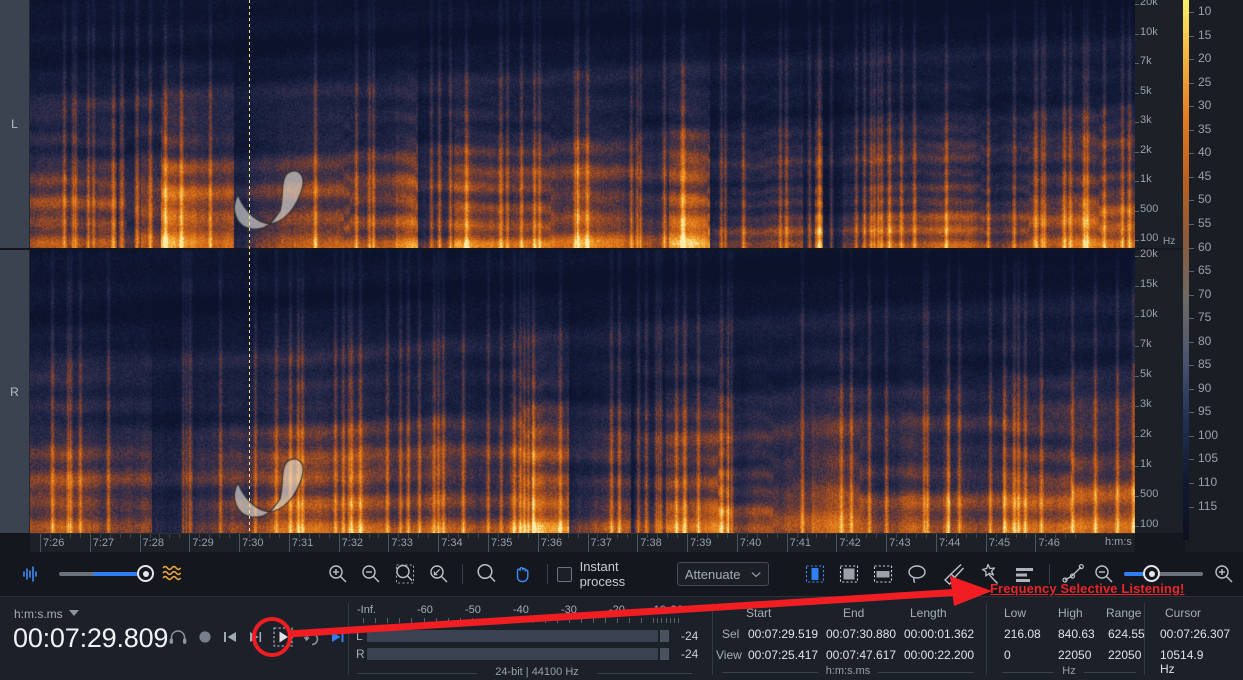  I want to click on lasso-selection-tool-icon, so click(918, 574).